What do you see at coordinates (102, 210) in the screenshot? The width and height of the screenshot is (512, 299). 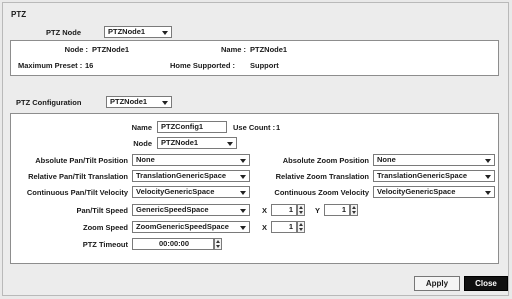 I see `pt-speed-label: Pan/Tilt Speed` at bounding box center [102, 210].